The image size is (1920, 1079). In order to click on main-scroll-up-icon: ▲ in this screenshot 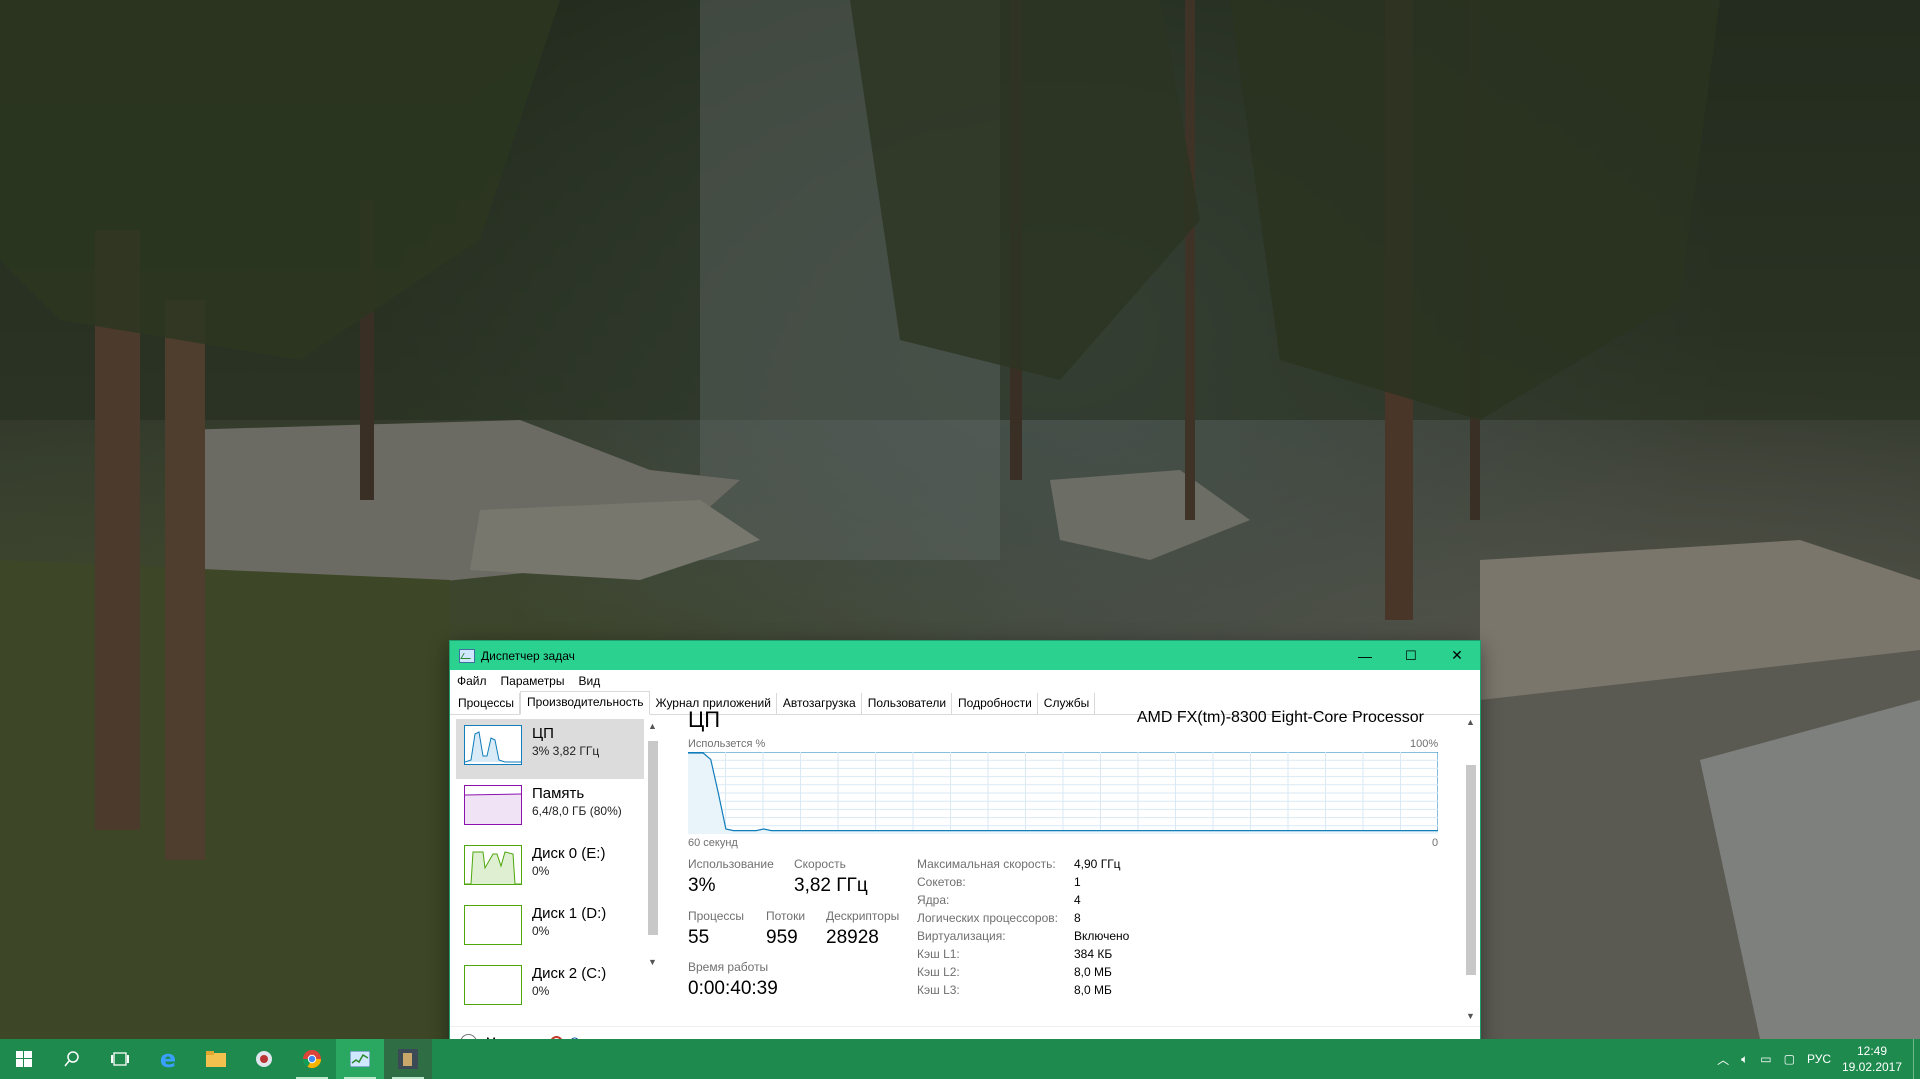, I will do `click(1470, 722)`.